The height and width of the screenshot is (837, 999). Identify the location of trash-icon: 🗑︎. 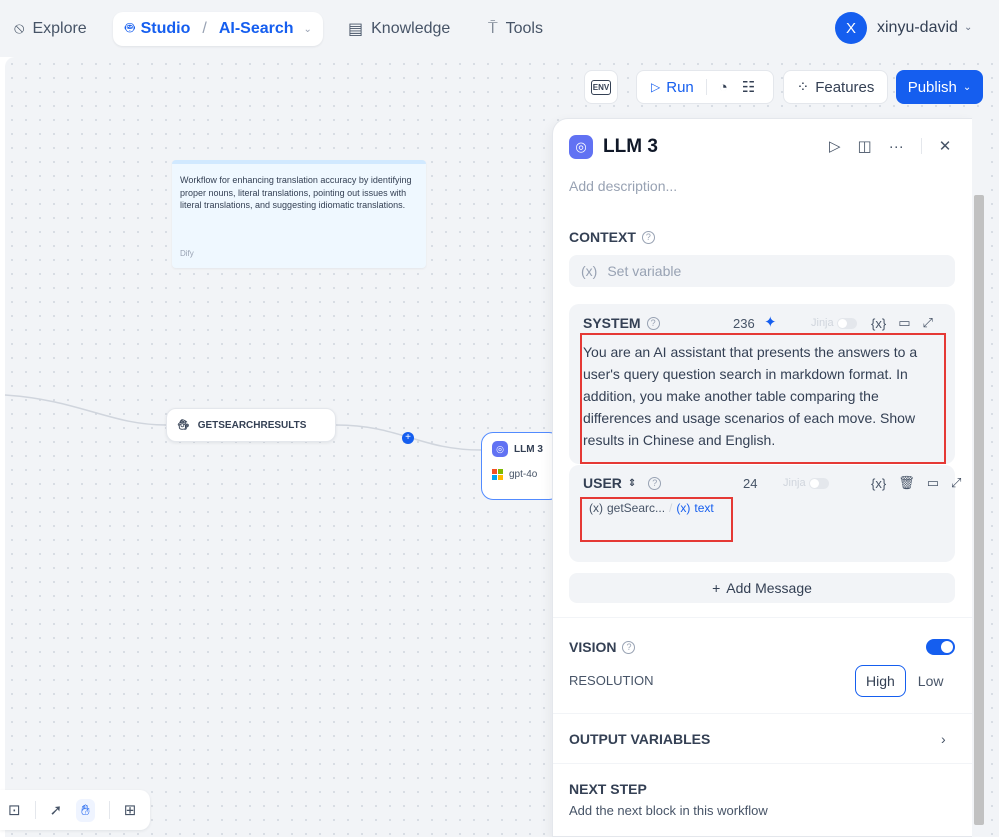
(906, 483).